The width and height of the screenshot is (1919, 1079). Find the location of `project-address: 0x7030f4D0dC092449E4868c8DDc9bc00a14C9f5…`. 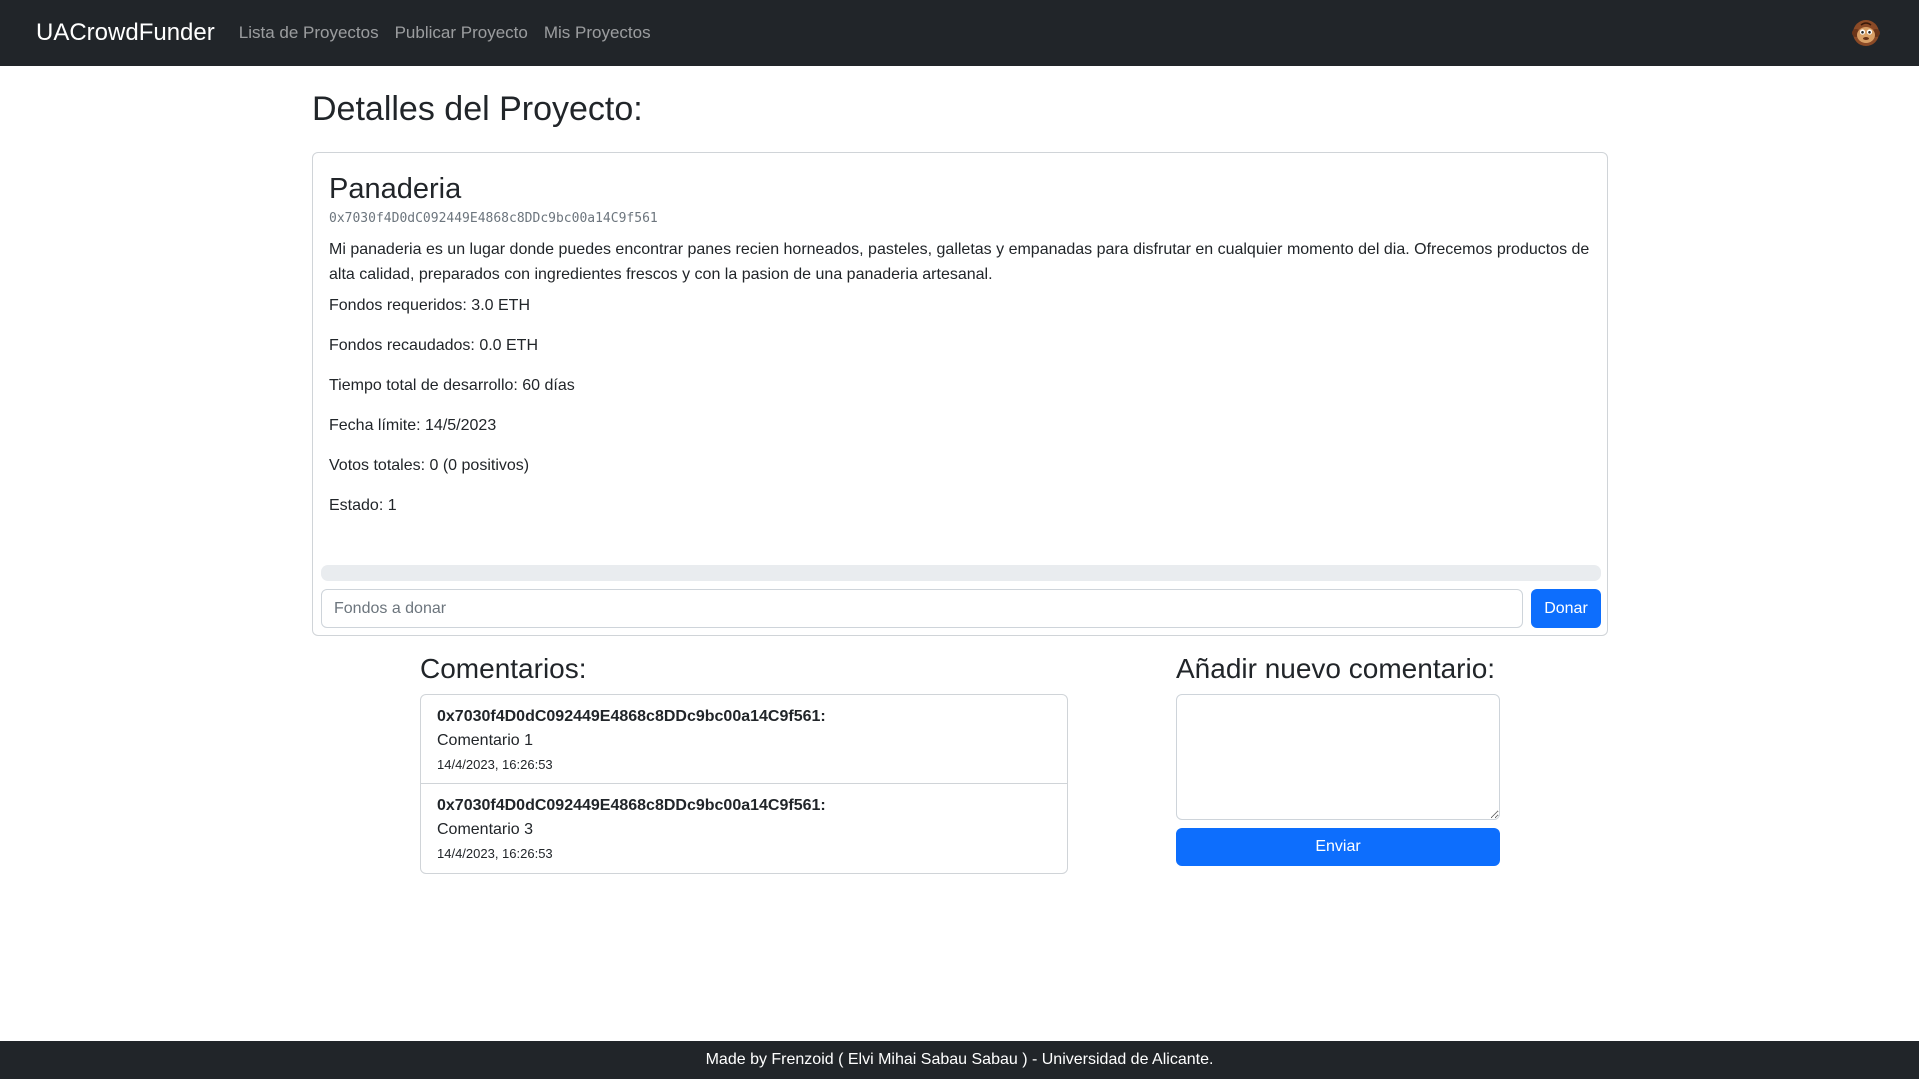

project-address: 0x7030f4D0dC092449E4868c8DDc9bc00a14C9f5… is located at coordinates (493, 218).